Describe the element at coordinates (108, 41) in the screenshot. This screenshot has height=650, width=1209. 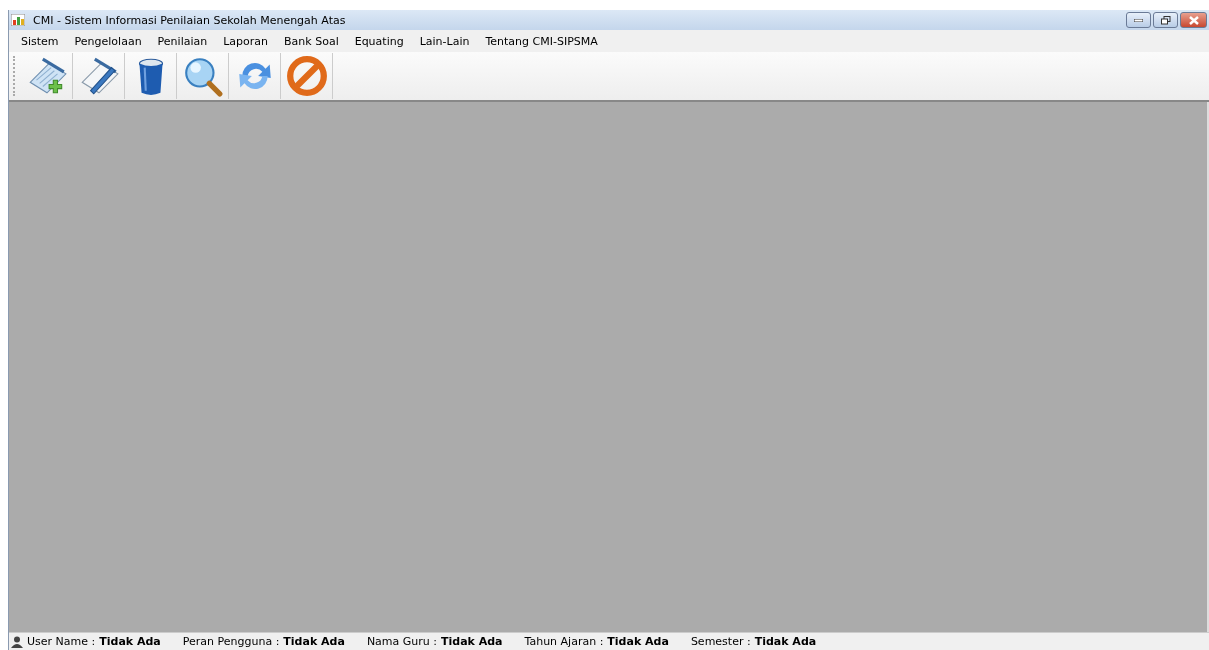
I see `menu-item: Pengelolaan` at that location.